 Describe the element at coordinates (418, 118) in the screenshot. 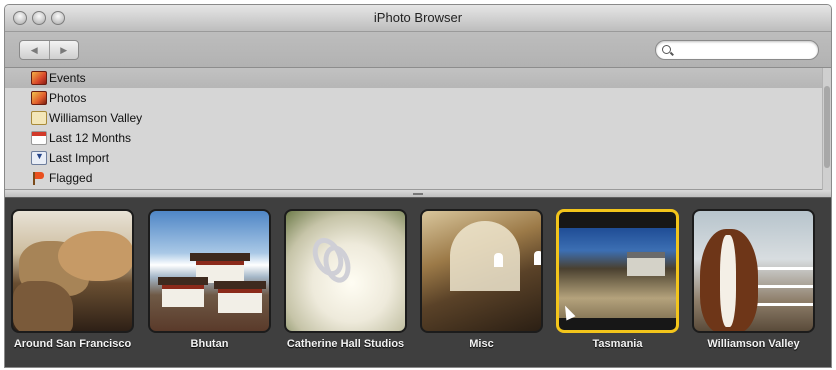

I see `source-item-williamson-valley: Williamson Valley` at that location.